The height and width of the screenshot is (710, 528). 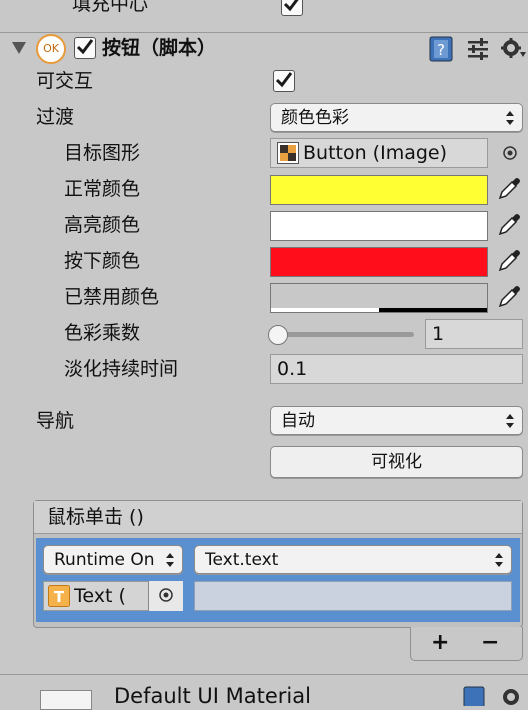 I want to click on target-object-value: Text (, so click(x=100, y=596).